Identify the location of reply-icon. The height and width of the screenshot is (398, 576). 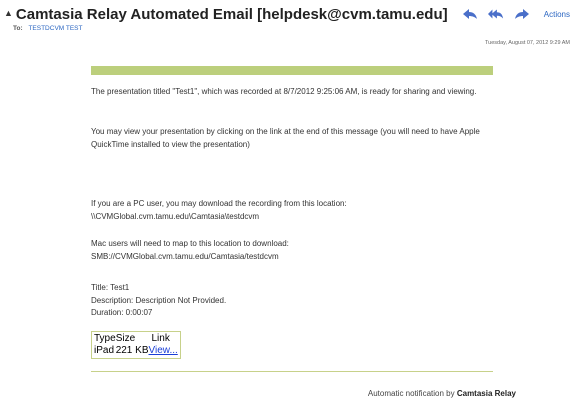
(470, 14).